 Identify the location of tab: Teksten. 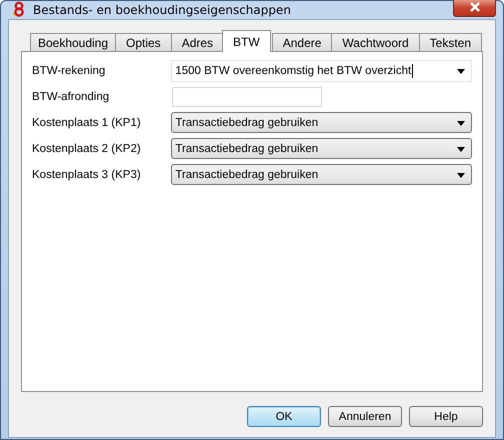
(450, 42).